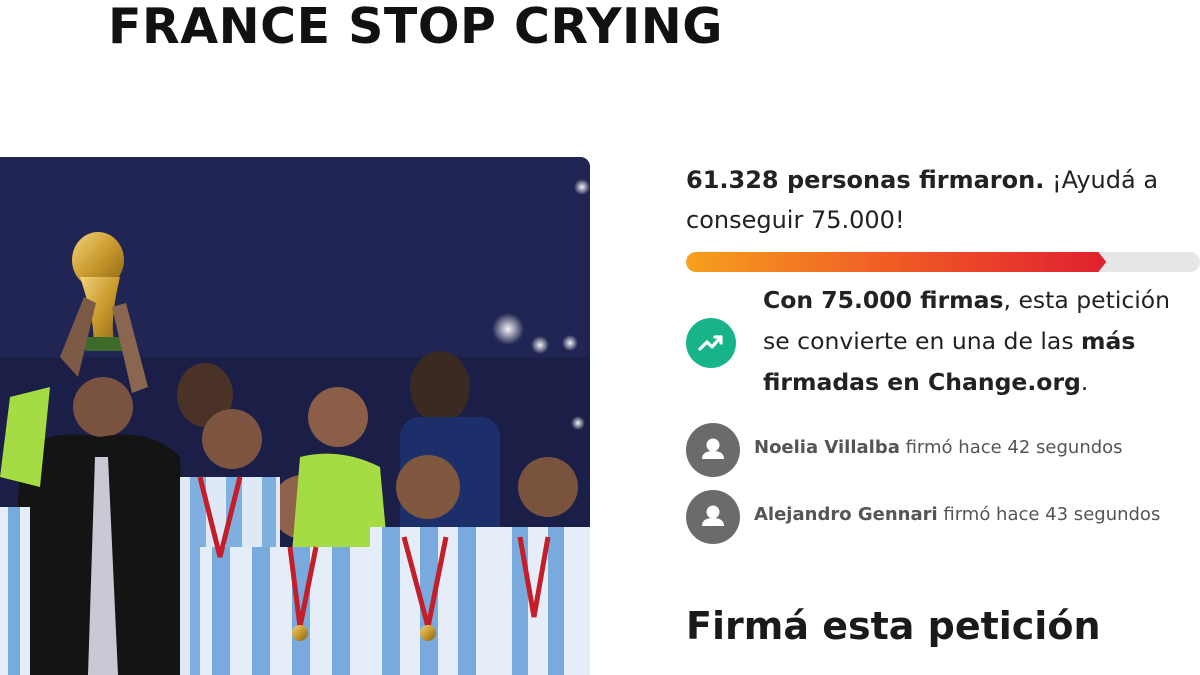 This screenshot has height=675, width=1200. Describe the element at coordinates (846, 514) in the screenshot. I see `signer-name: Alejandro Gennari` at that location.